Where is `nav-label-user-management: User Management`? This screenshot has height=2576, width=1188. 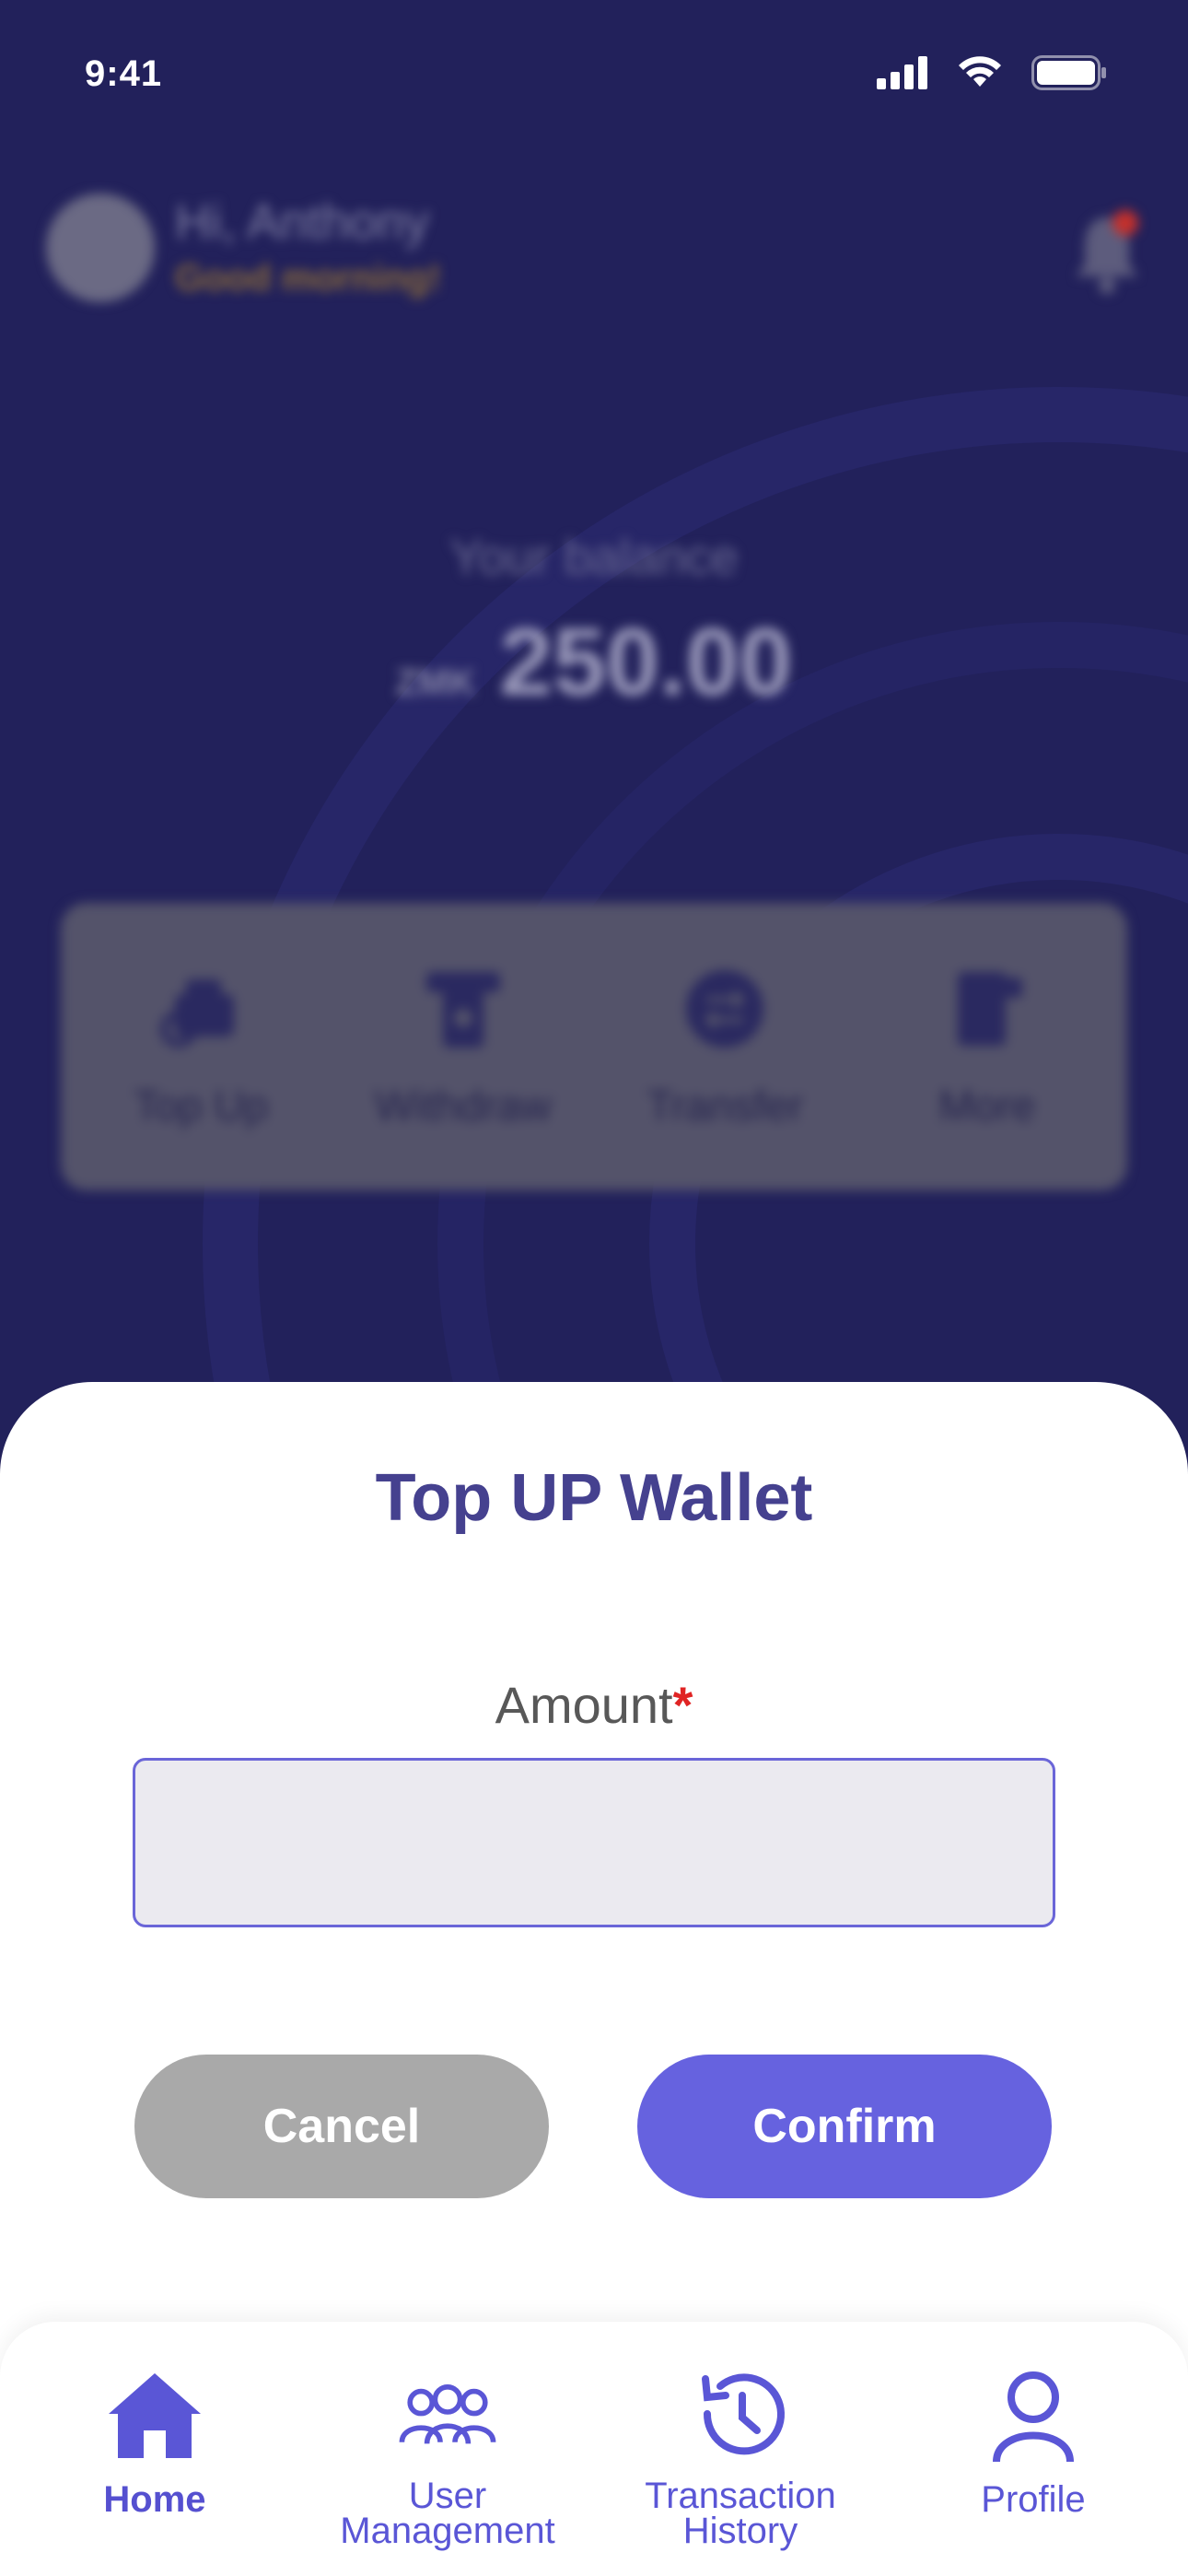 nav-label-user-management: User Management is located at coordinates (447, 2513).